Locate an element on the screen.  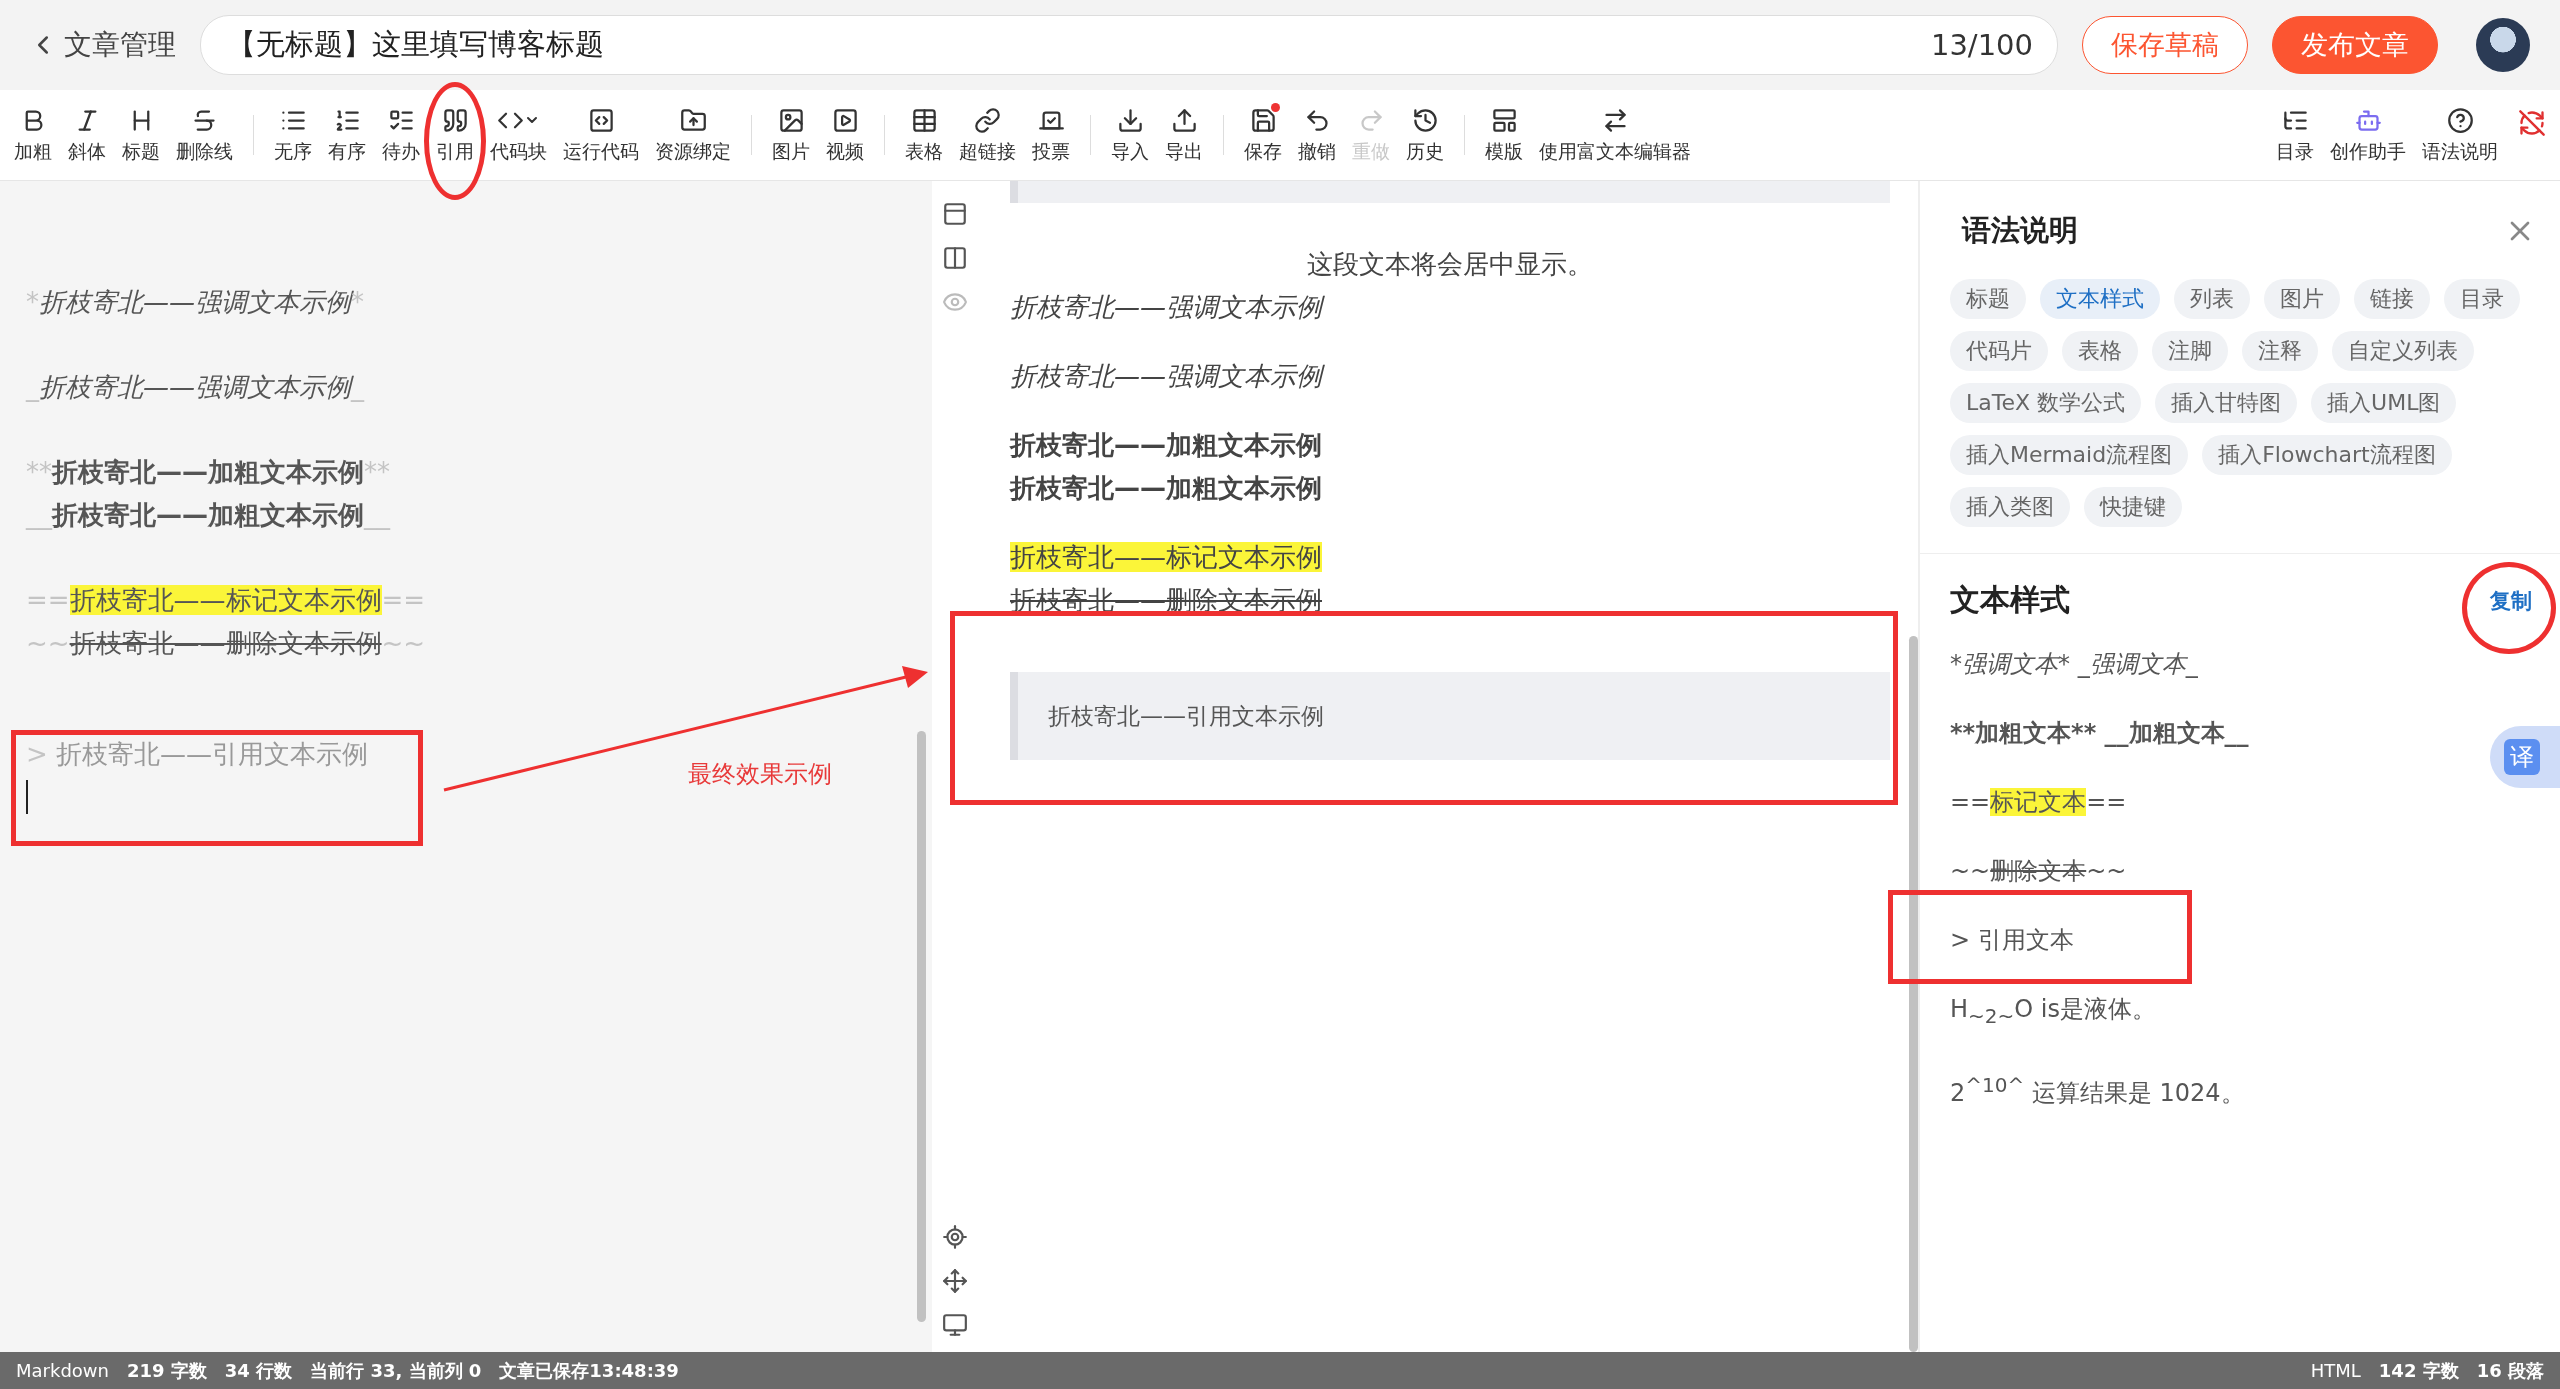
syntax-tag: 列表 is located at coordinates (2212, 299).